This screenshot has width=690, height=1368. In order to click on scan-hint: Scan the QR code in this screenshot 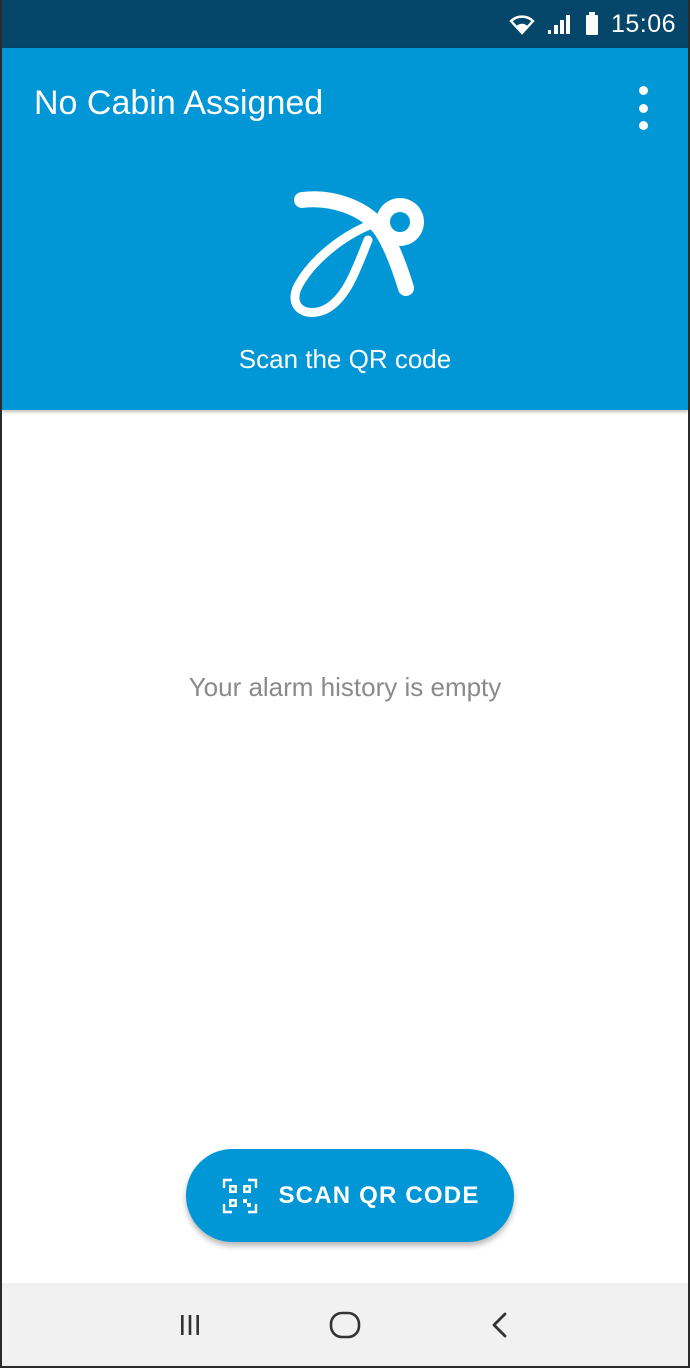, I will do `click(345, 359)`.